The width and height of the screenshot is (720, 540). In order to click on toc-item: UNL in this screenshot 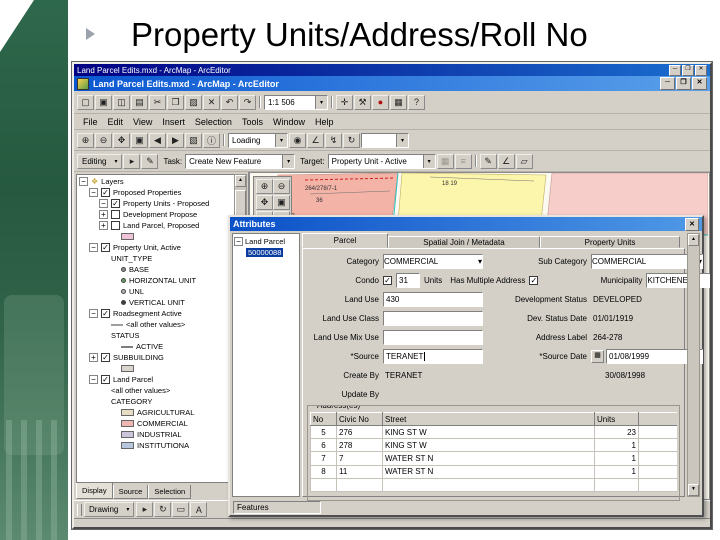, I will do `click(155, 291)`.